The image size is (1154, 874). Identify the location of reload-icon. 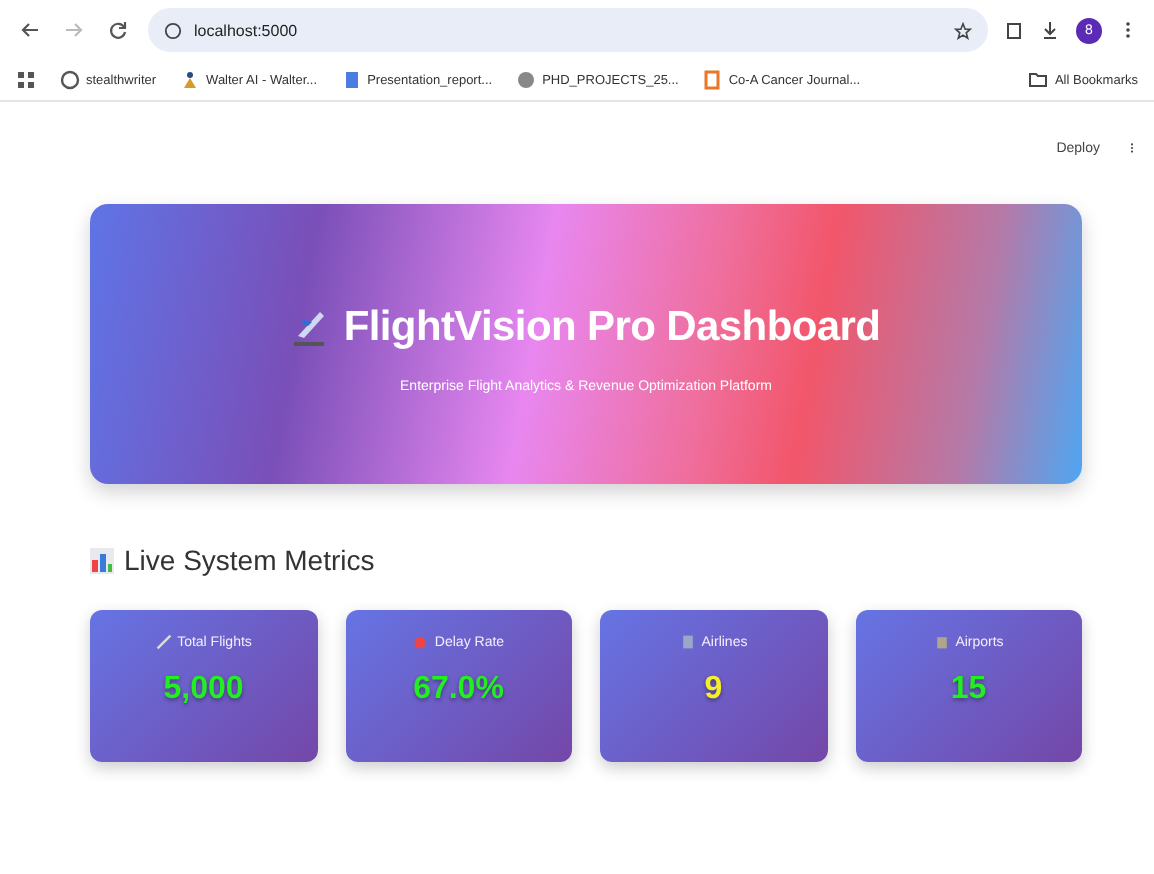
(118, 30).